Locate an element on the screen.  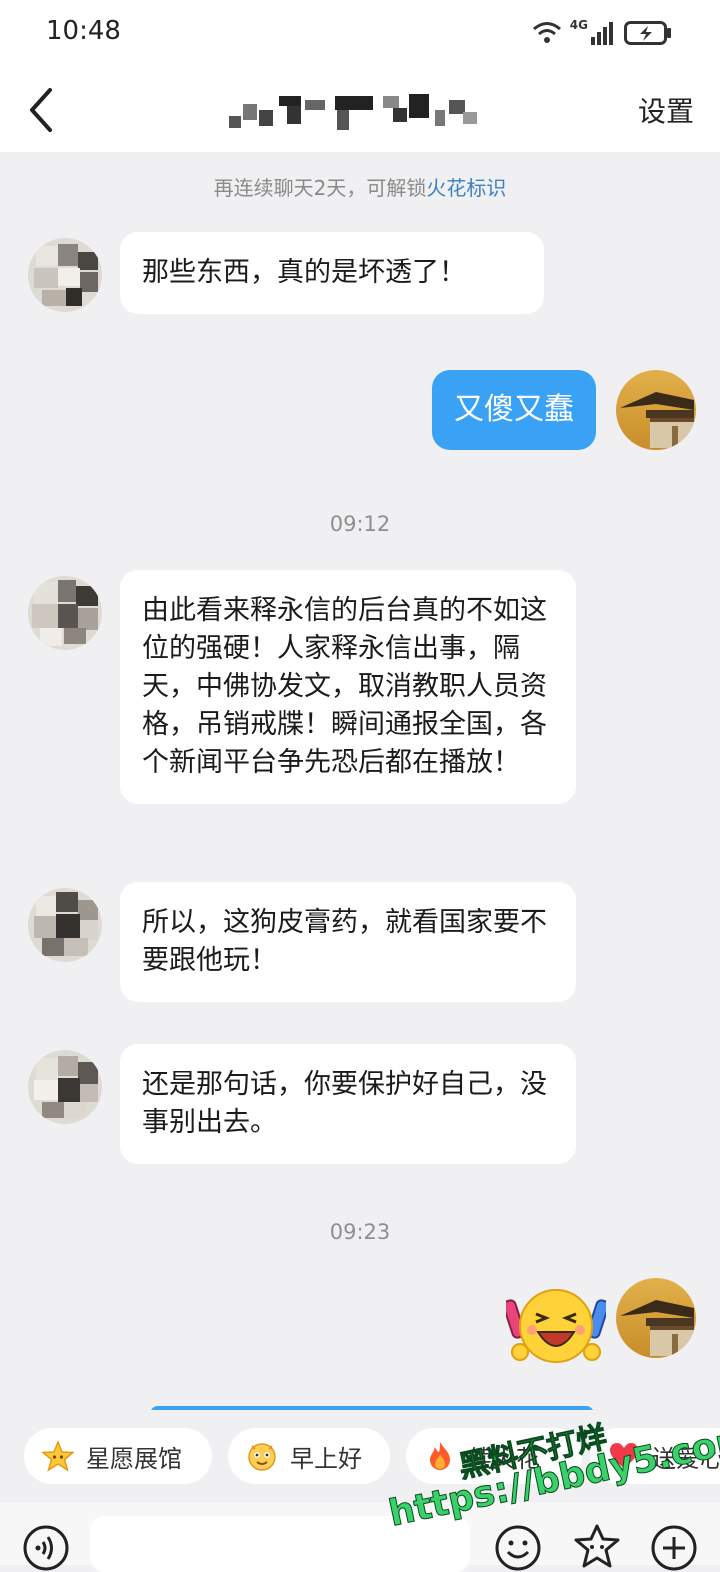
chevron-left-icon is located at coordinates (41, 110).